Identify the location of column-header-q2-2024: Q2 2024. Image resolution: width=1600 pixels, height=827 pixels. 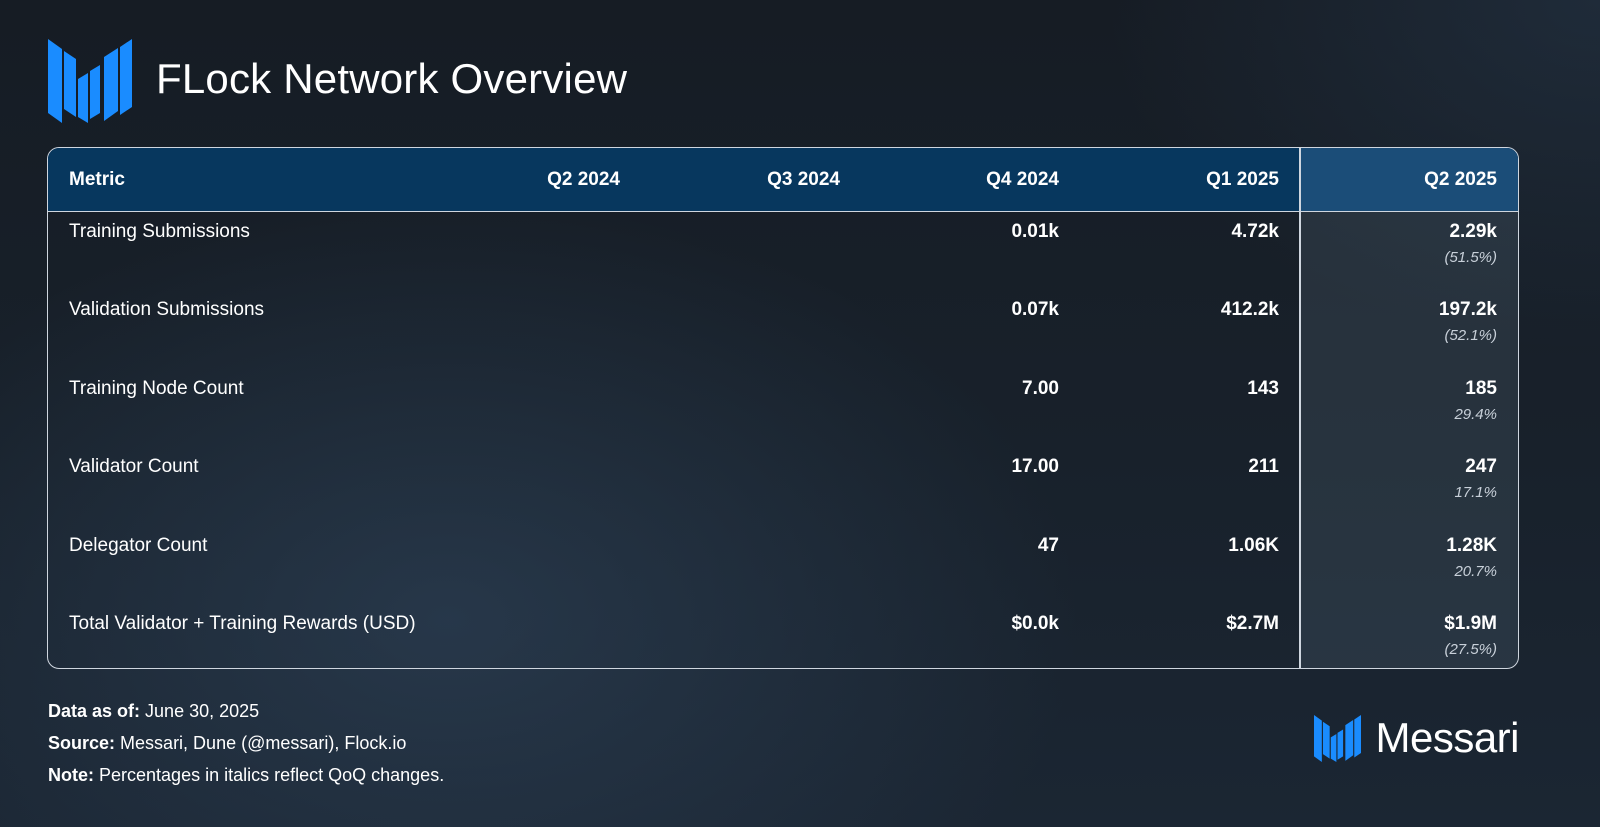
(583, 179).